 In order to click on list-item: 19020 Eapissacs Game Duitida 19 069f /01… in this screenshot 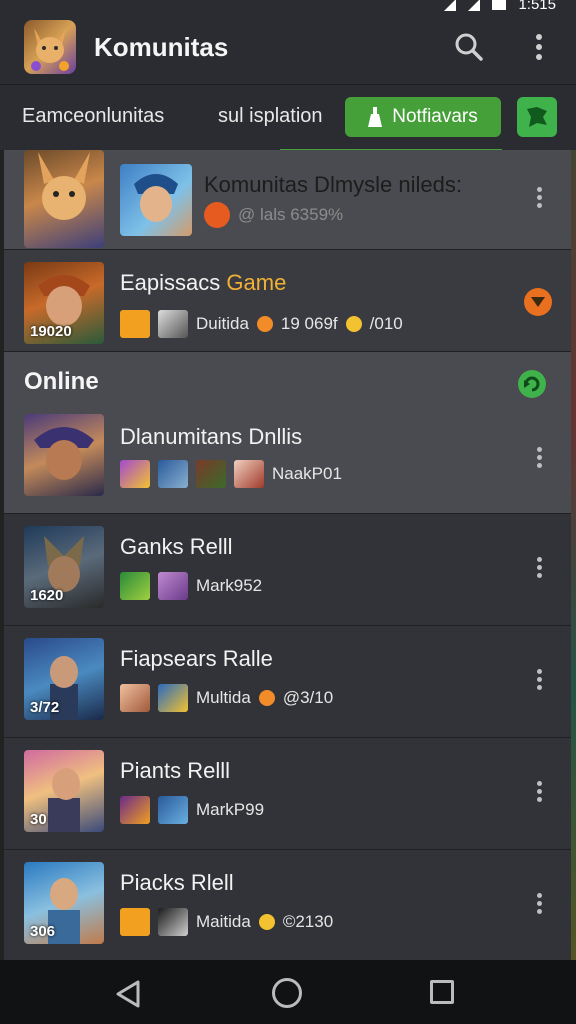, I will do `click(287, 301)`.